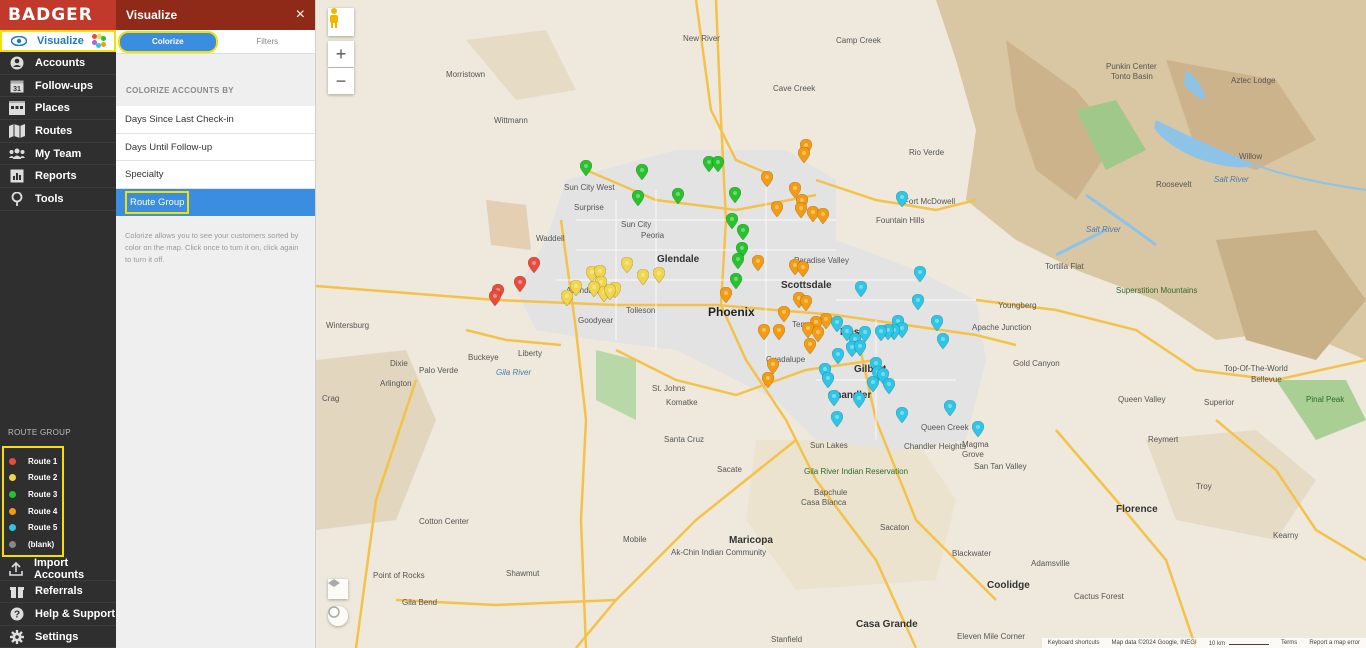 The width and height of the screenshot is (1366, 648). I want to click on layers-icon, so click(338, 589).